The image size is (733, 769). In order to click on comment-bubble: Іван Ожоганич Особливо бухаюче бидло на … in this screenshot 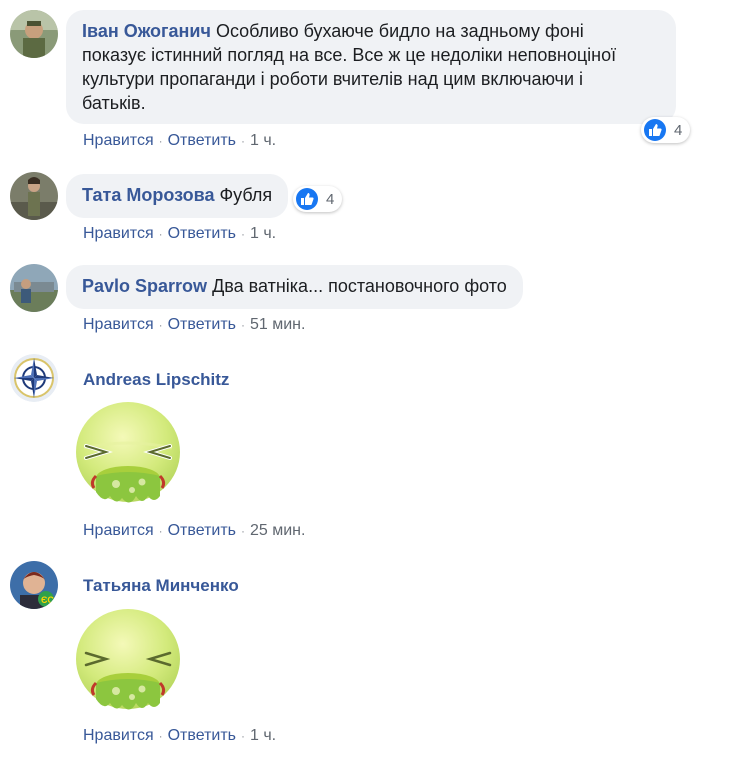, I will do `click(371, 67)`.